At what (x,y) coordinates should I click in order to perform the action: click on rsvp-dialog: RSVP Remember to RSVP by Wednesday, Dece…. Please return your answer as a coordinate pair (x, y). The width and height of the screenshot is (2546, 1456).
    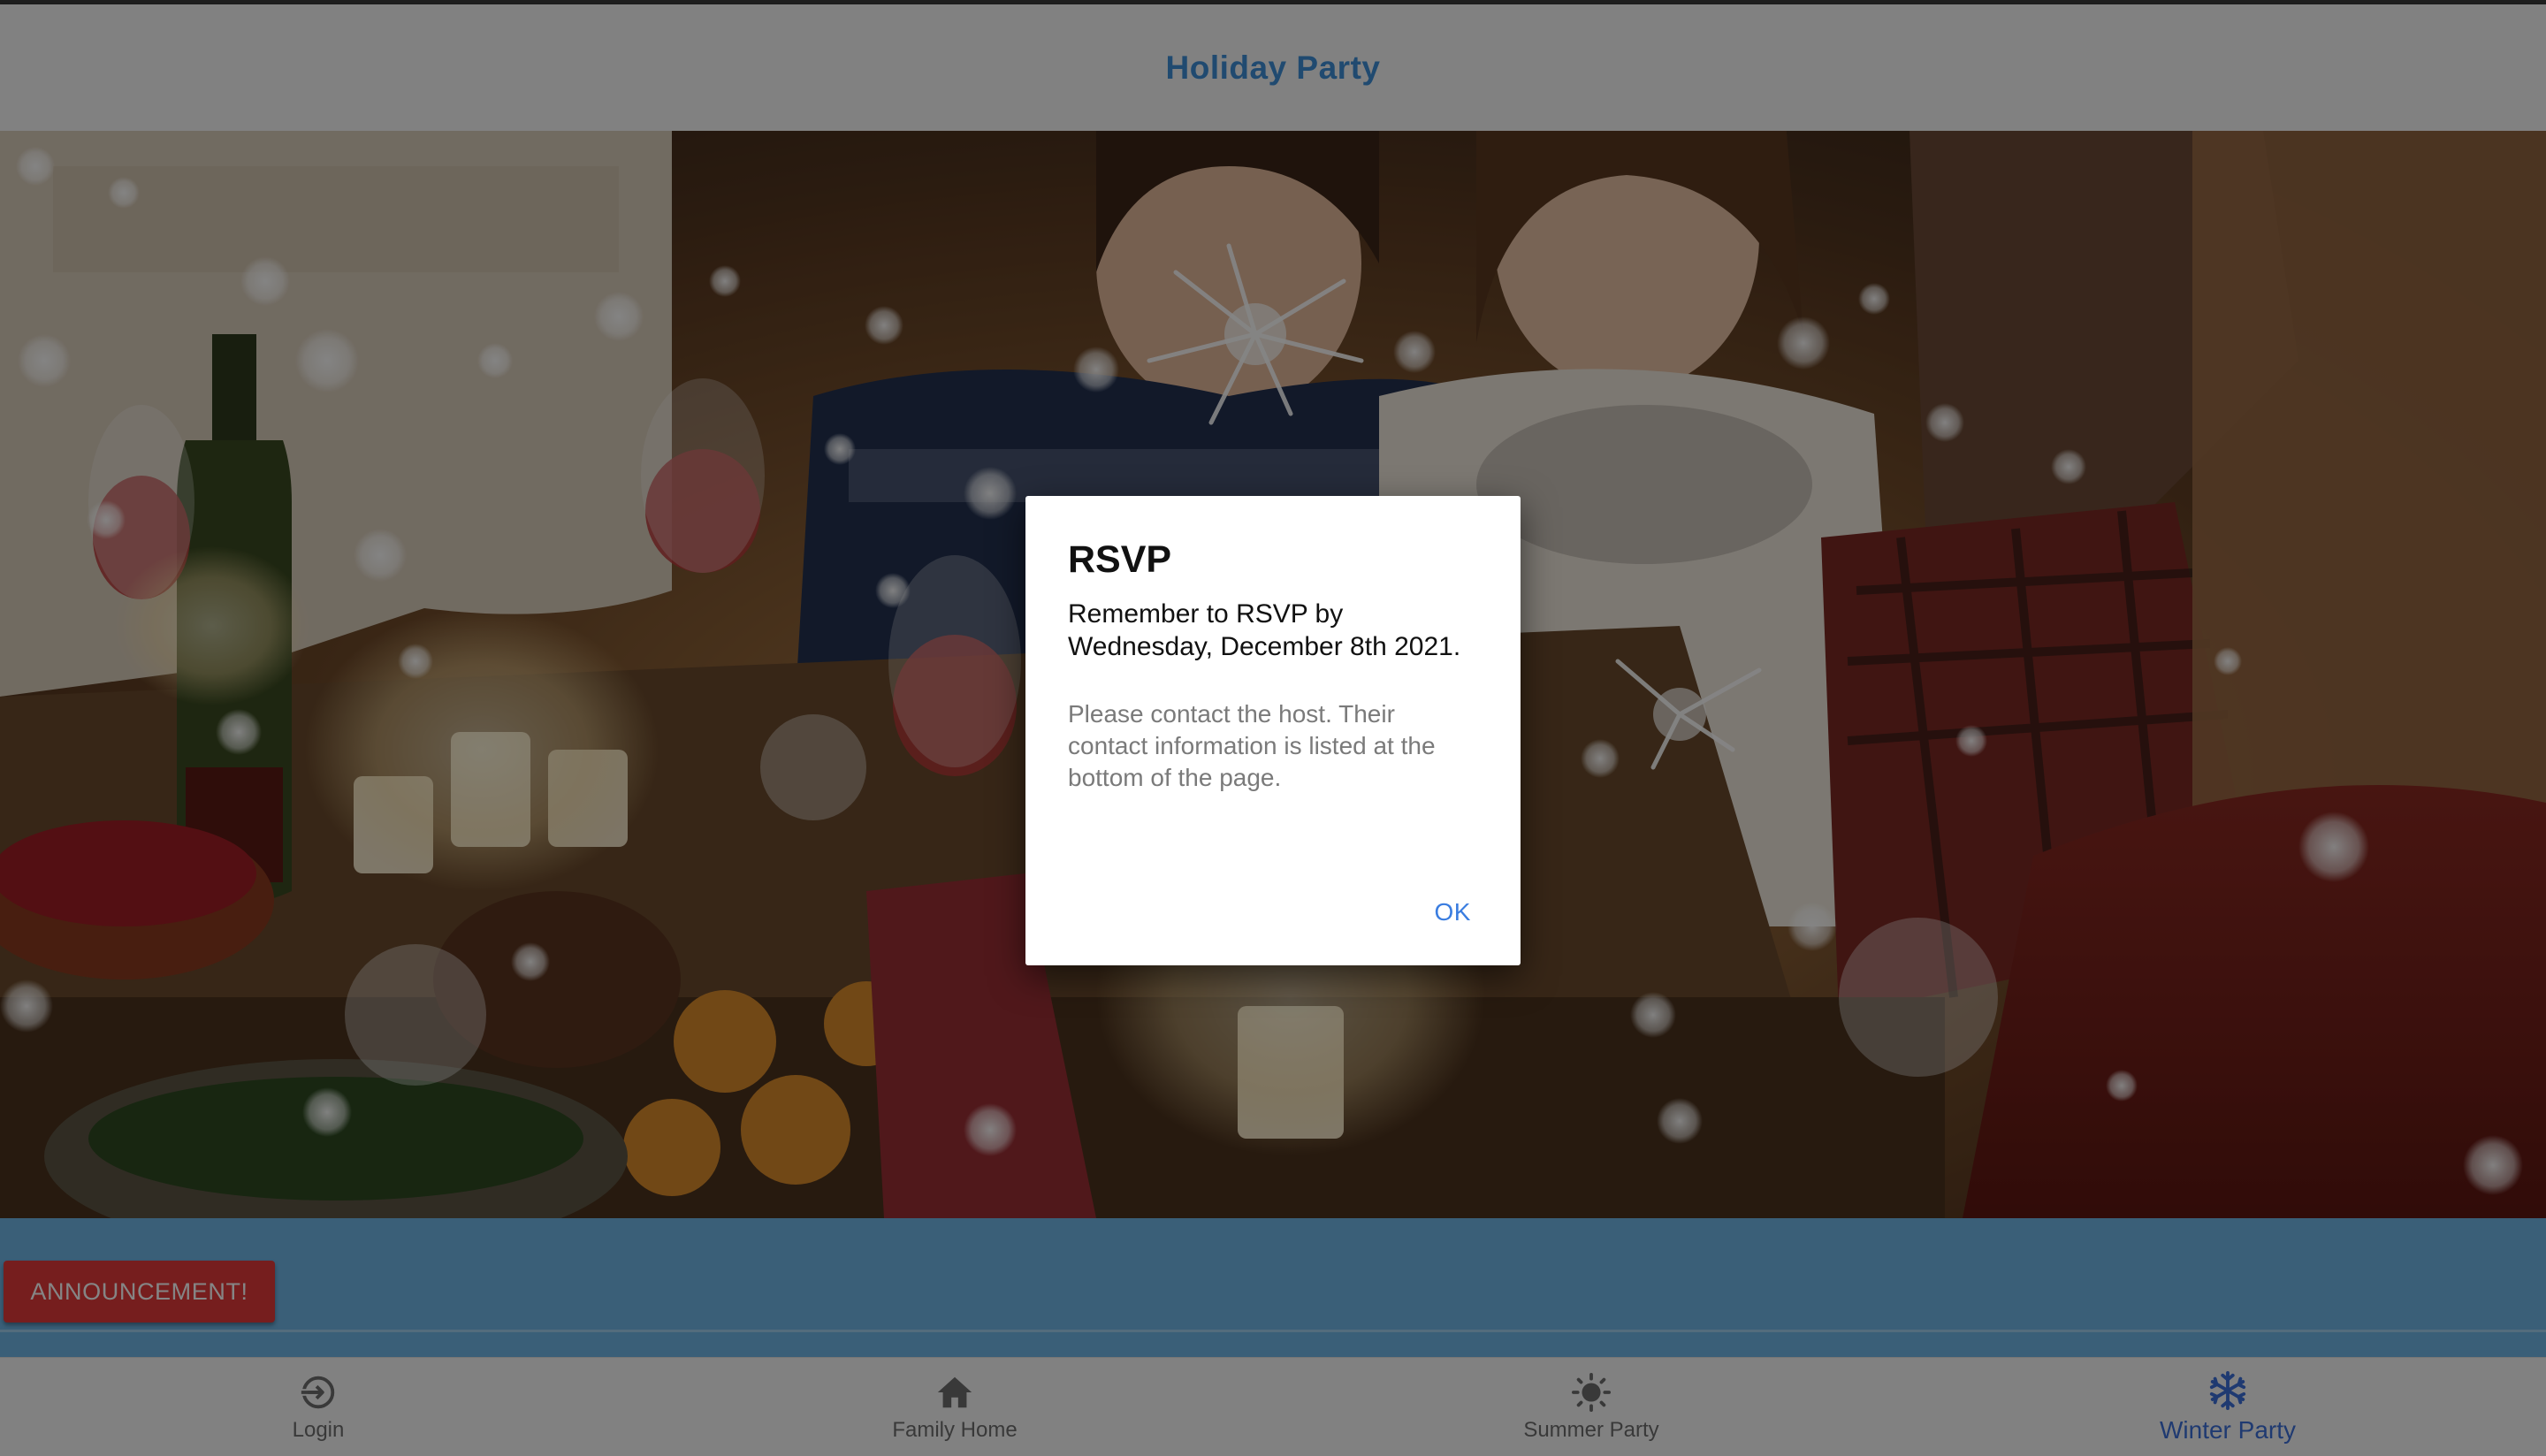
    Looking at the image, I should click on (1273, 730).